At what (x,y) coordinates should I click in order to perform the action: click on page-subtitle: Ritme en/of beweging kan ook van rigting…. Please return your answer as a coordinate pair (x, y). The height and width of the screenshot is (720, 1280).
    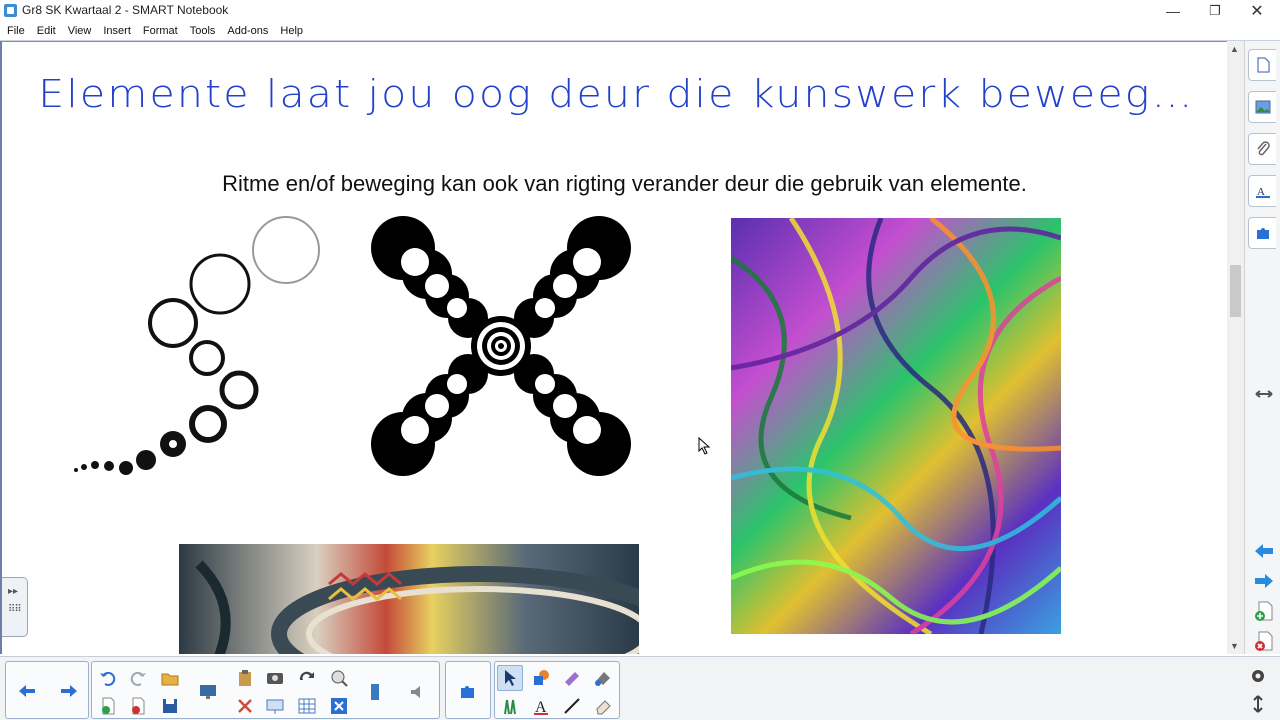
    Looking at the image, I should click on (615, 184).